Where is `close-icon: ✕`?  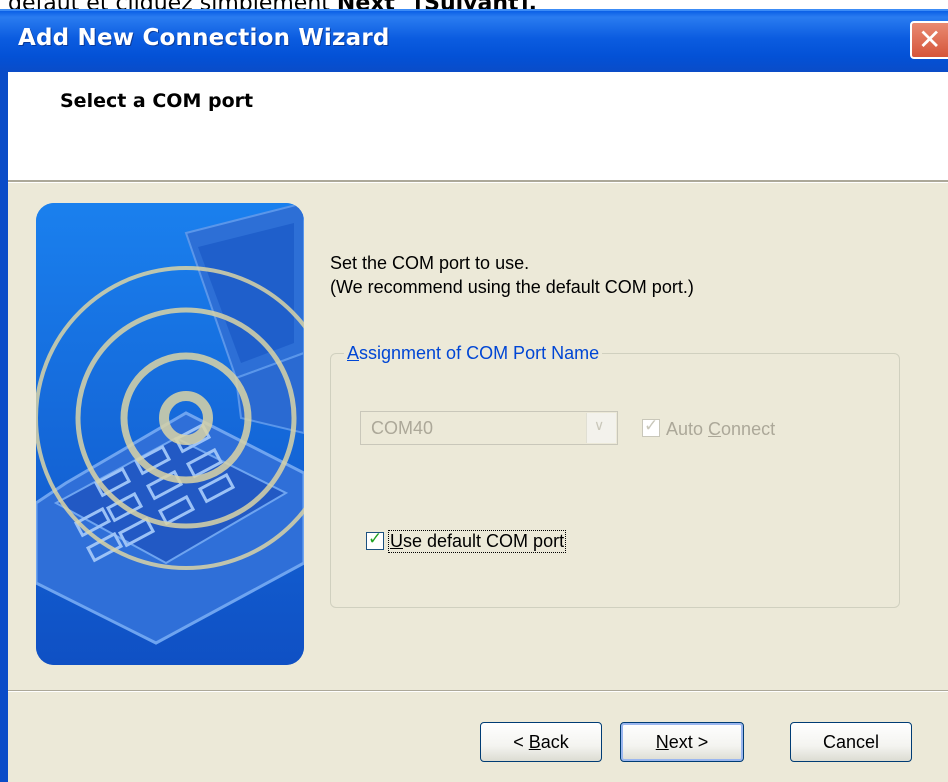 close-icon: ✕ is located at coordinates (930, 39).